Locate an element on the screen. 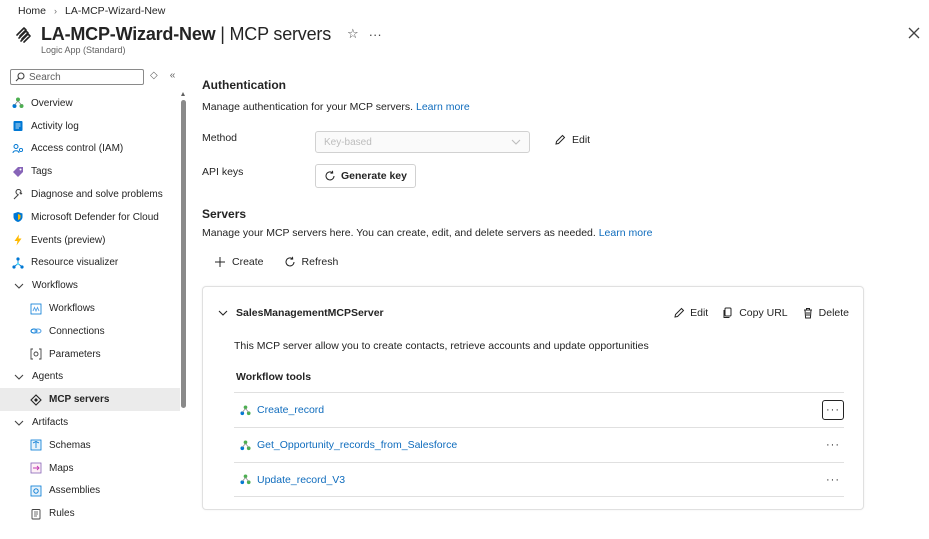 This screenshot has height=539, width=929. workflow-tool-row: Create_record ··· is located at coordinates (539, 409).